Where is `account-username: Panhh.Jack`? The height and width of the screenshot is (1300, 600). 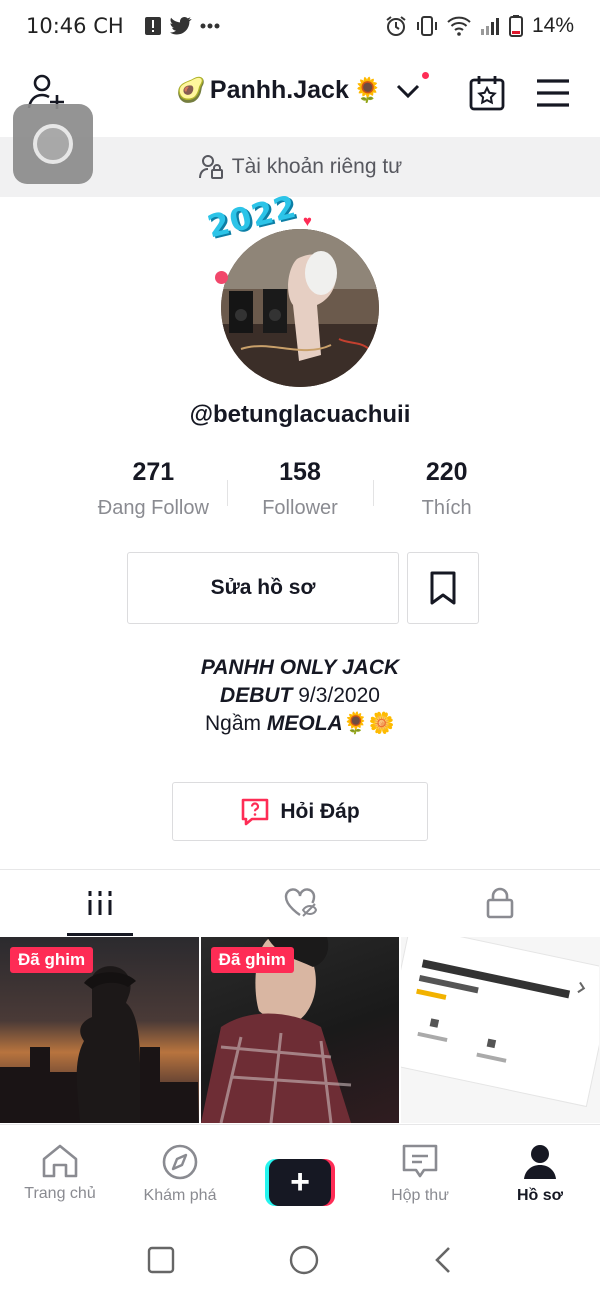 account-username: Panhh.Jack is located at coordinates (279, 90).